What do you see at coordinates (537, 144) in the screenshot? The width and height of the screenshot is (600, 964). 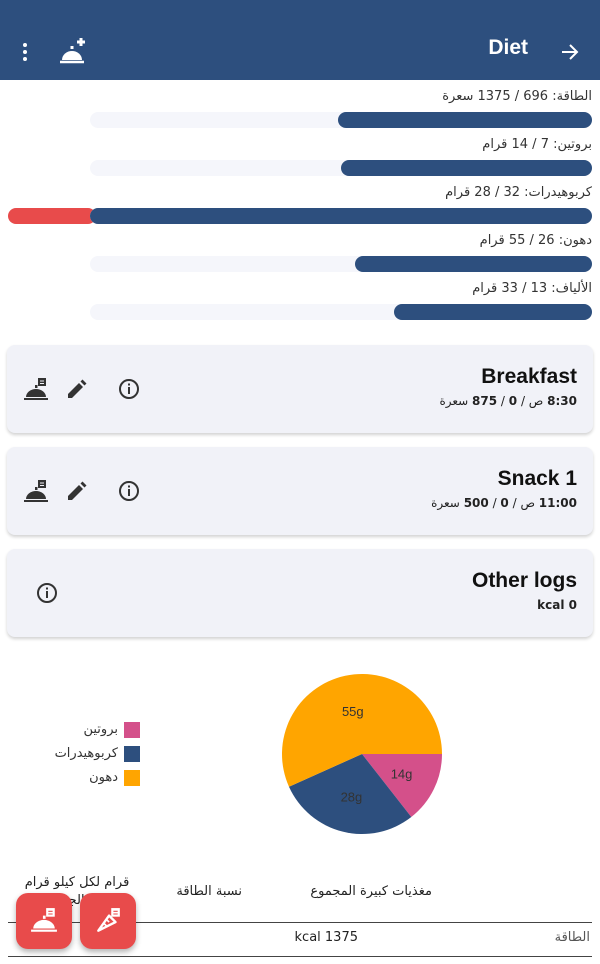 I see `protein-progress-label: بروتين: 7 / 14 قرام` at bounding box center [537, 144].